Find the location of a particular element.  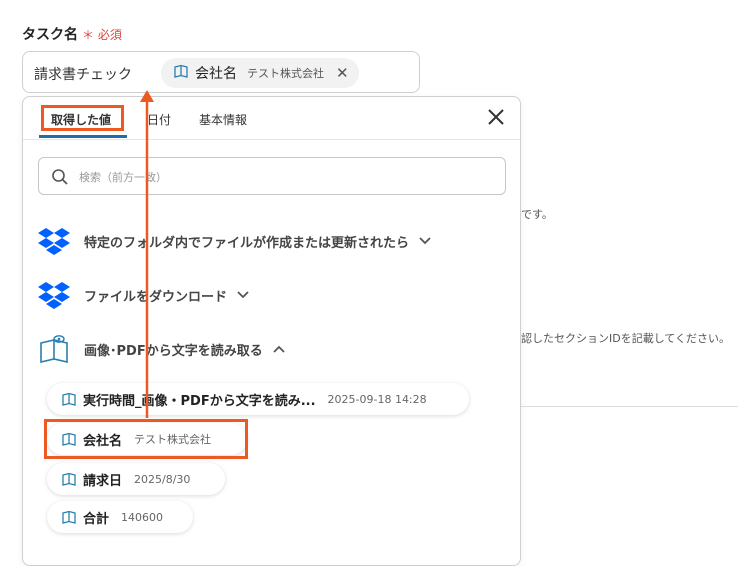

search-icon is located at coordinates (60, 177).